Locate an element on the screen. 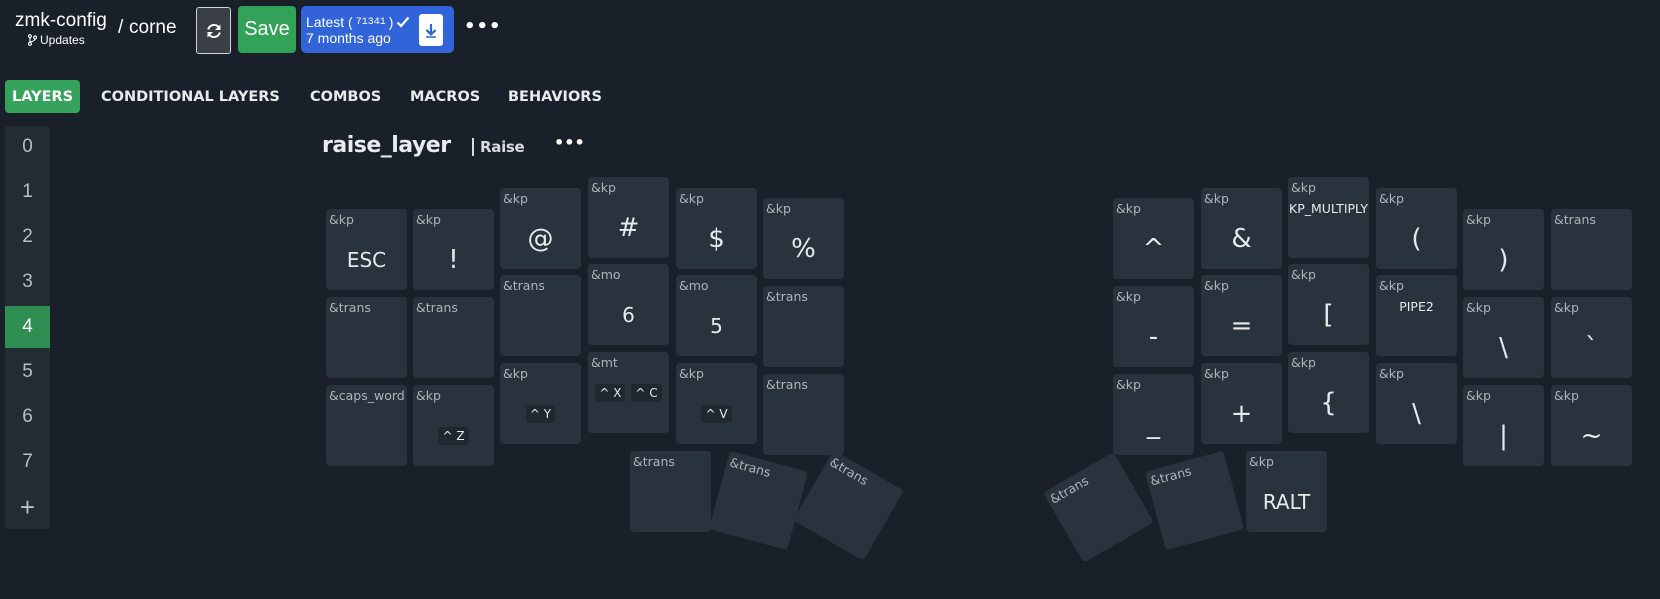  tab-macros: MACROS is located at coordinates (445, 96).